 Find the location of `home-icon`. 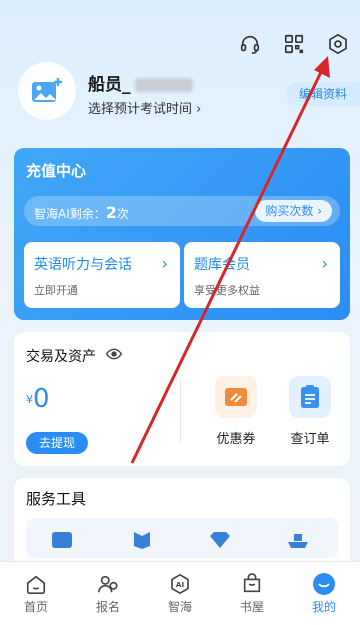

home-icon is located at coordinates (36, 584).